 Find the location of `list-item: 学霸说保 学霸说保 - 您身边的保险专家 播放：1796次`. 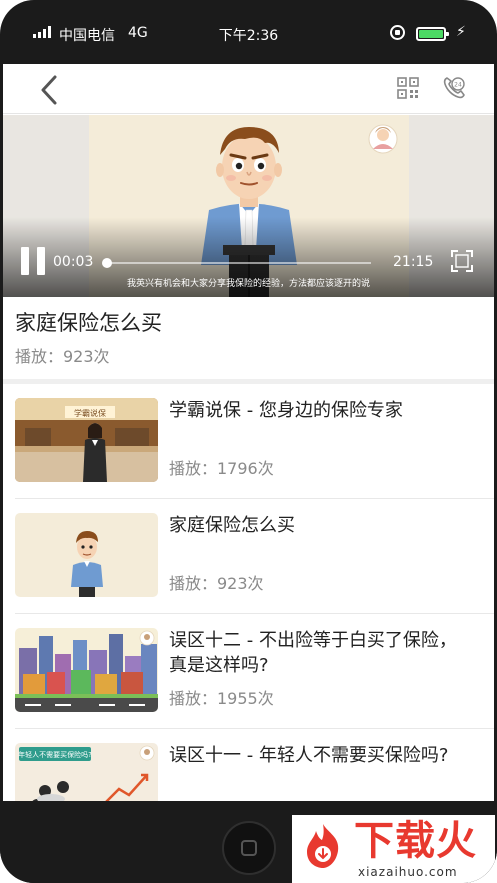

list-item: 学霸说保 学霸说保 - 您身边的保险专家 播放：1796次 is located at coordinates (248, 441).